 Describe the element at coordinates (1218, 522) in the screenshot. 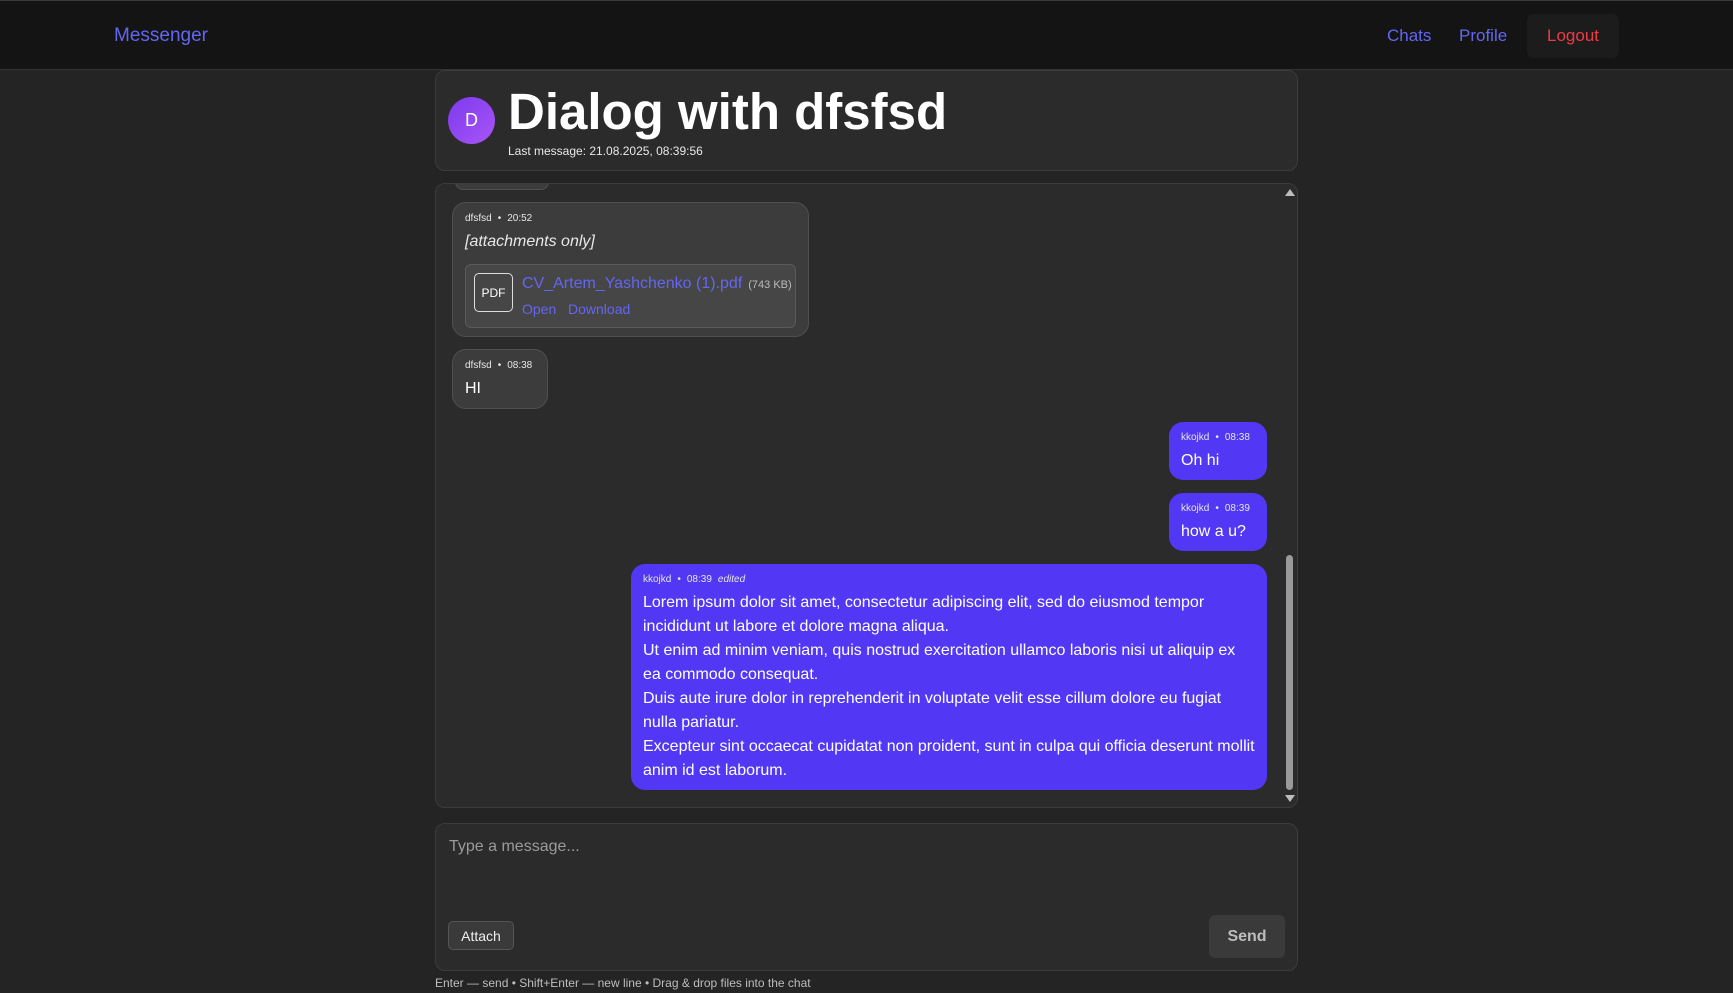

I see `message-outgoing: kkojkd • 08:39 how a u?` at that location.